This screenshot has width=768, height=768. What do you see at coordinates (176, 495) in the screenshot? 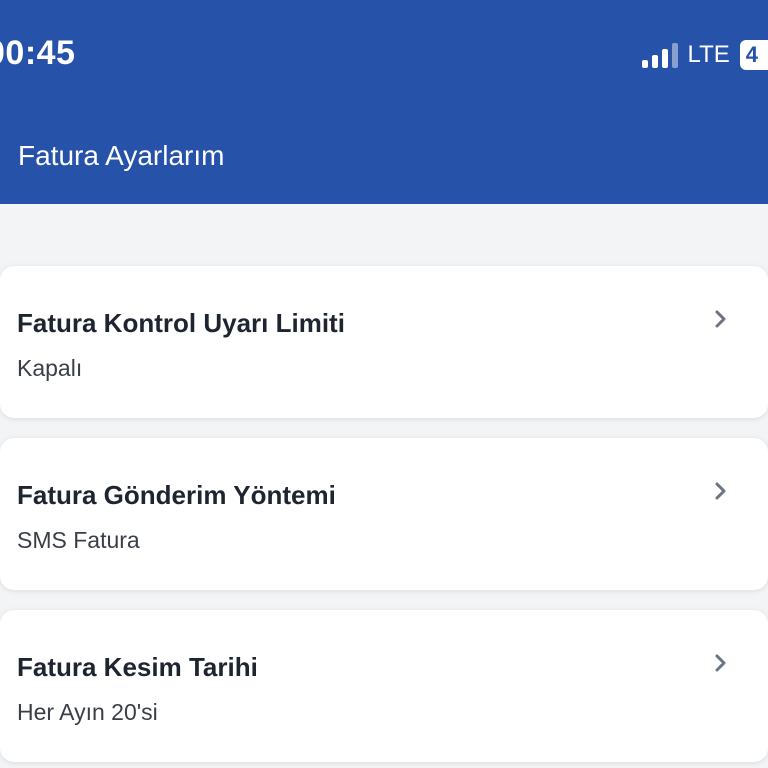
I see `setting-title: Fatura Gönderim Yöntemi` at bounding box center [176, 495].